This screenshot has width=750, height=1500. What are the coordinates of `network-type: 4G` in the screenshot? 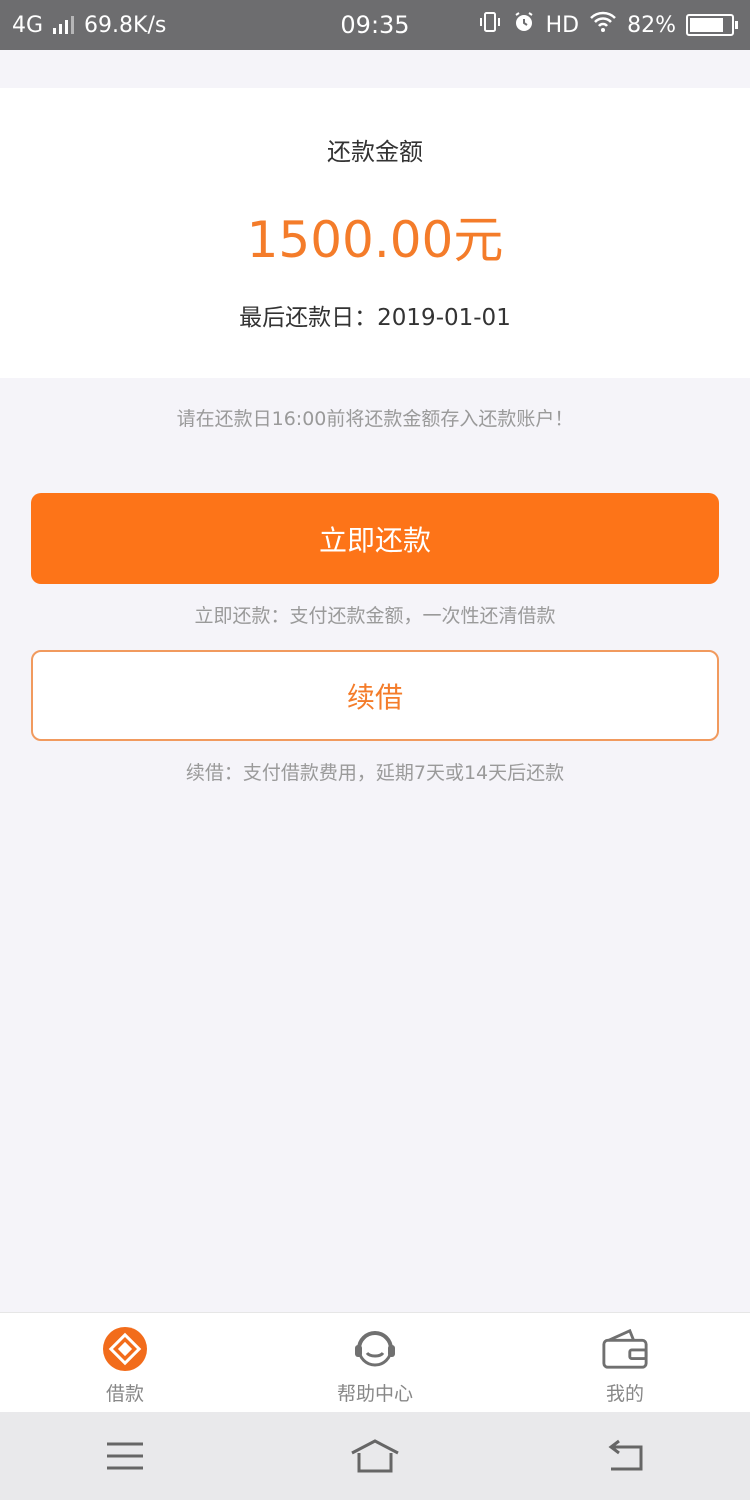 It's located at (28, 25).